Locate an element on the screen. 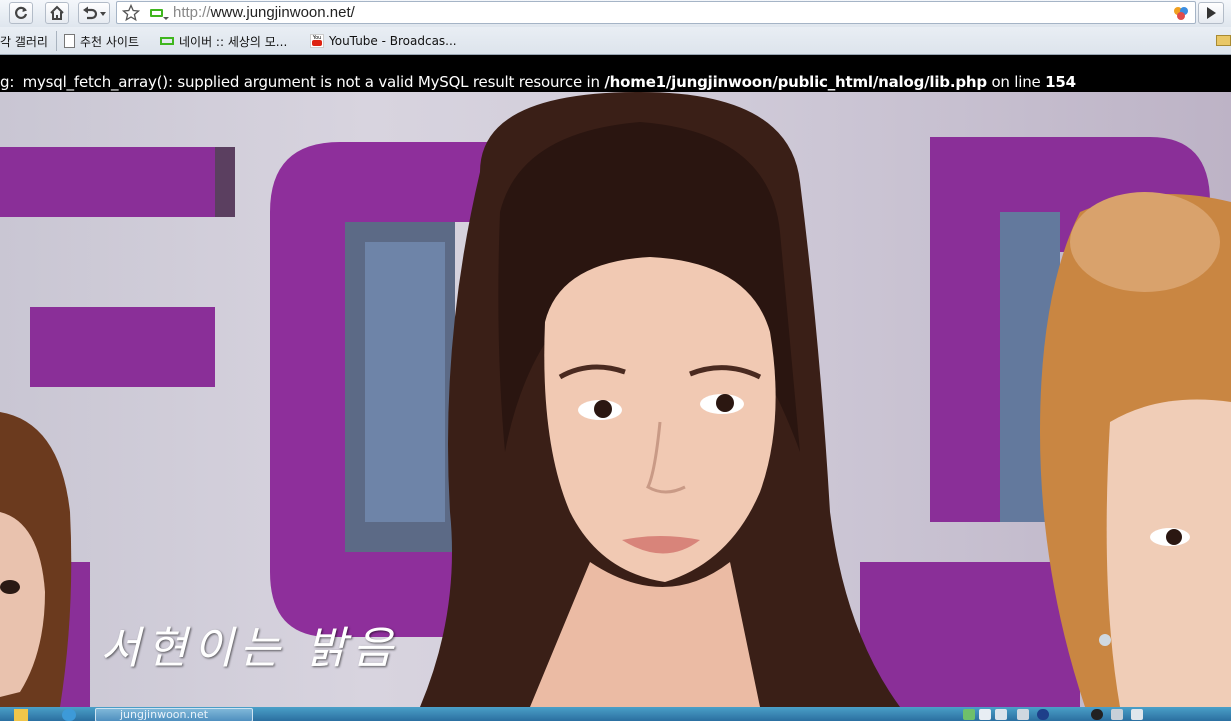 Image resolution: width=1231 pixels, height=721 pixels. url-scheme: http:// is located at coordinates (192, 12).